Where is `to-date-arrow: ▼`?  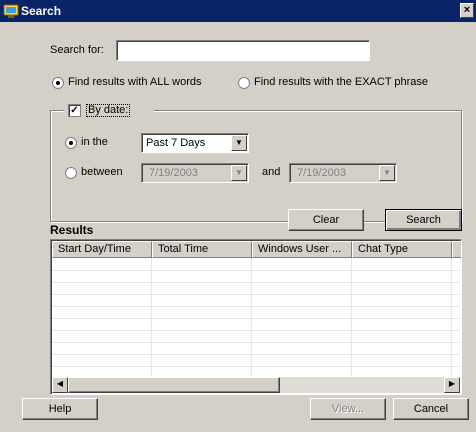 to-date-arrow: ▼ is located at coordinates (387, 173).